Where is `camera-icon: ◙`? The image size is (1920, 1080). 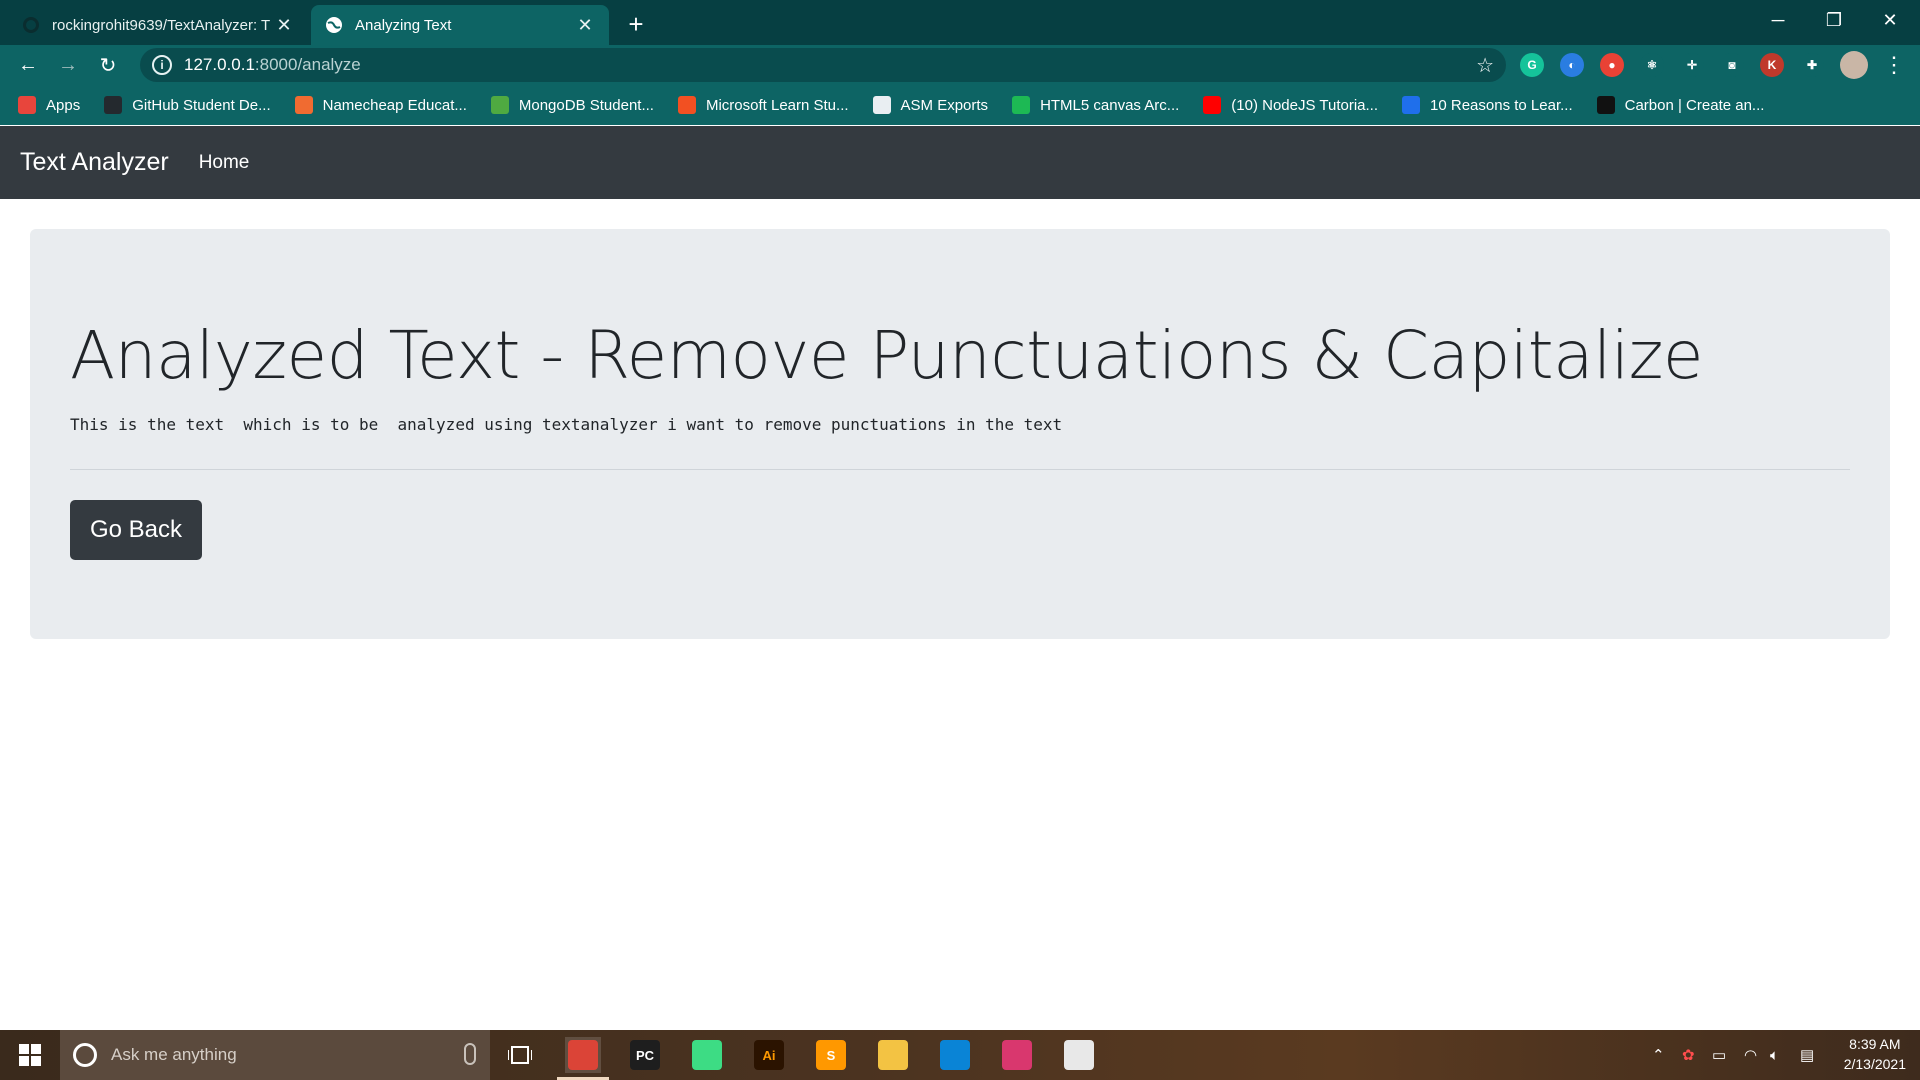
camera-icon: ◙ is located at coordinates (1732, 65).